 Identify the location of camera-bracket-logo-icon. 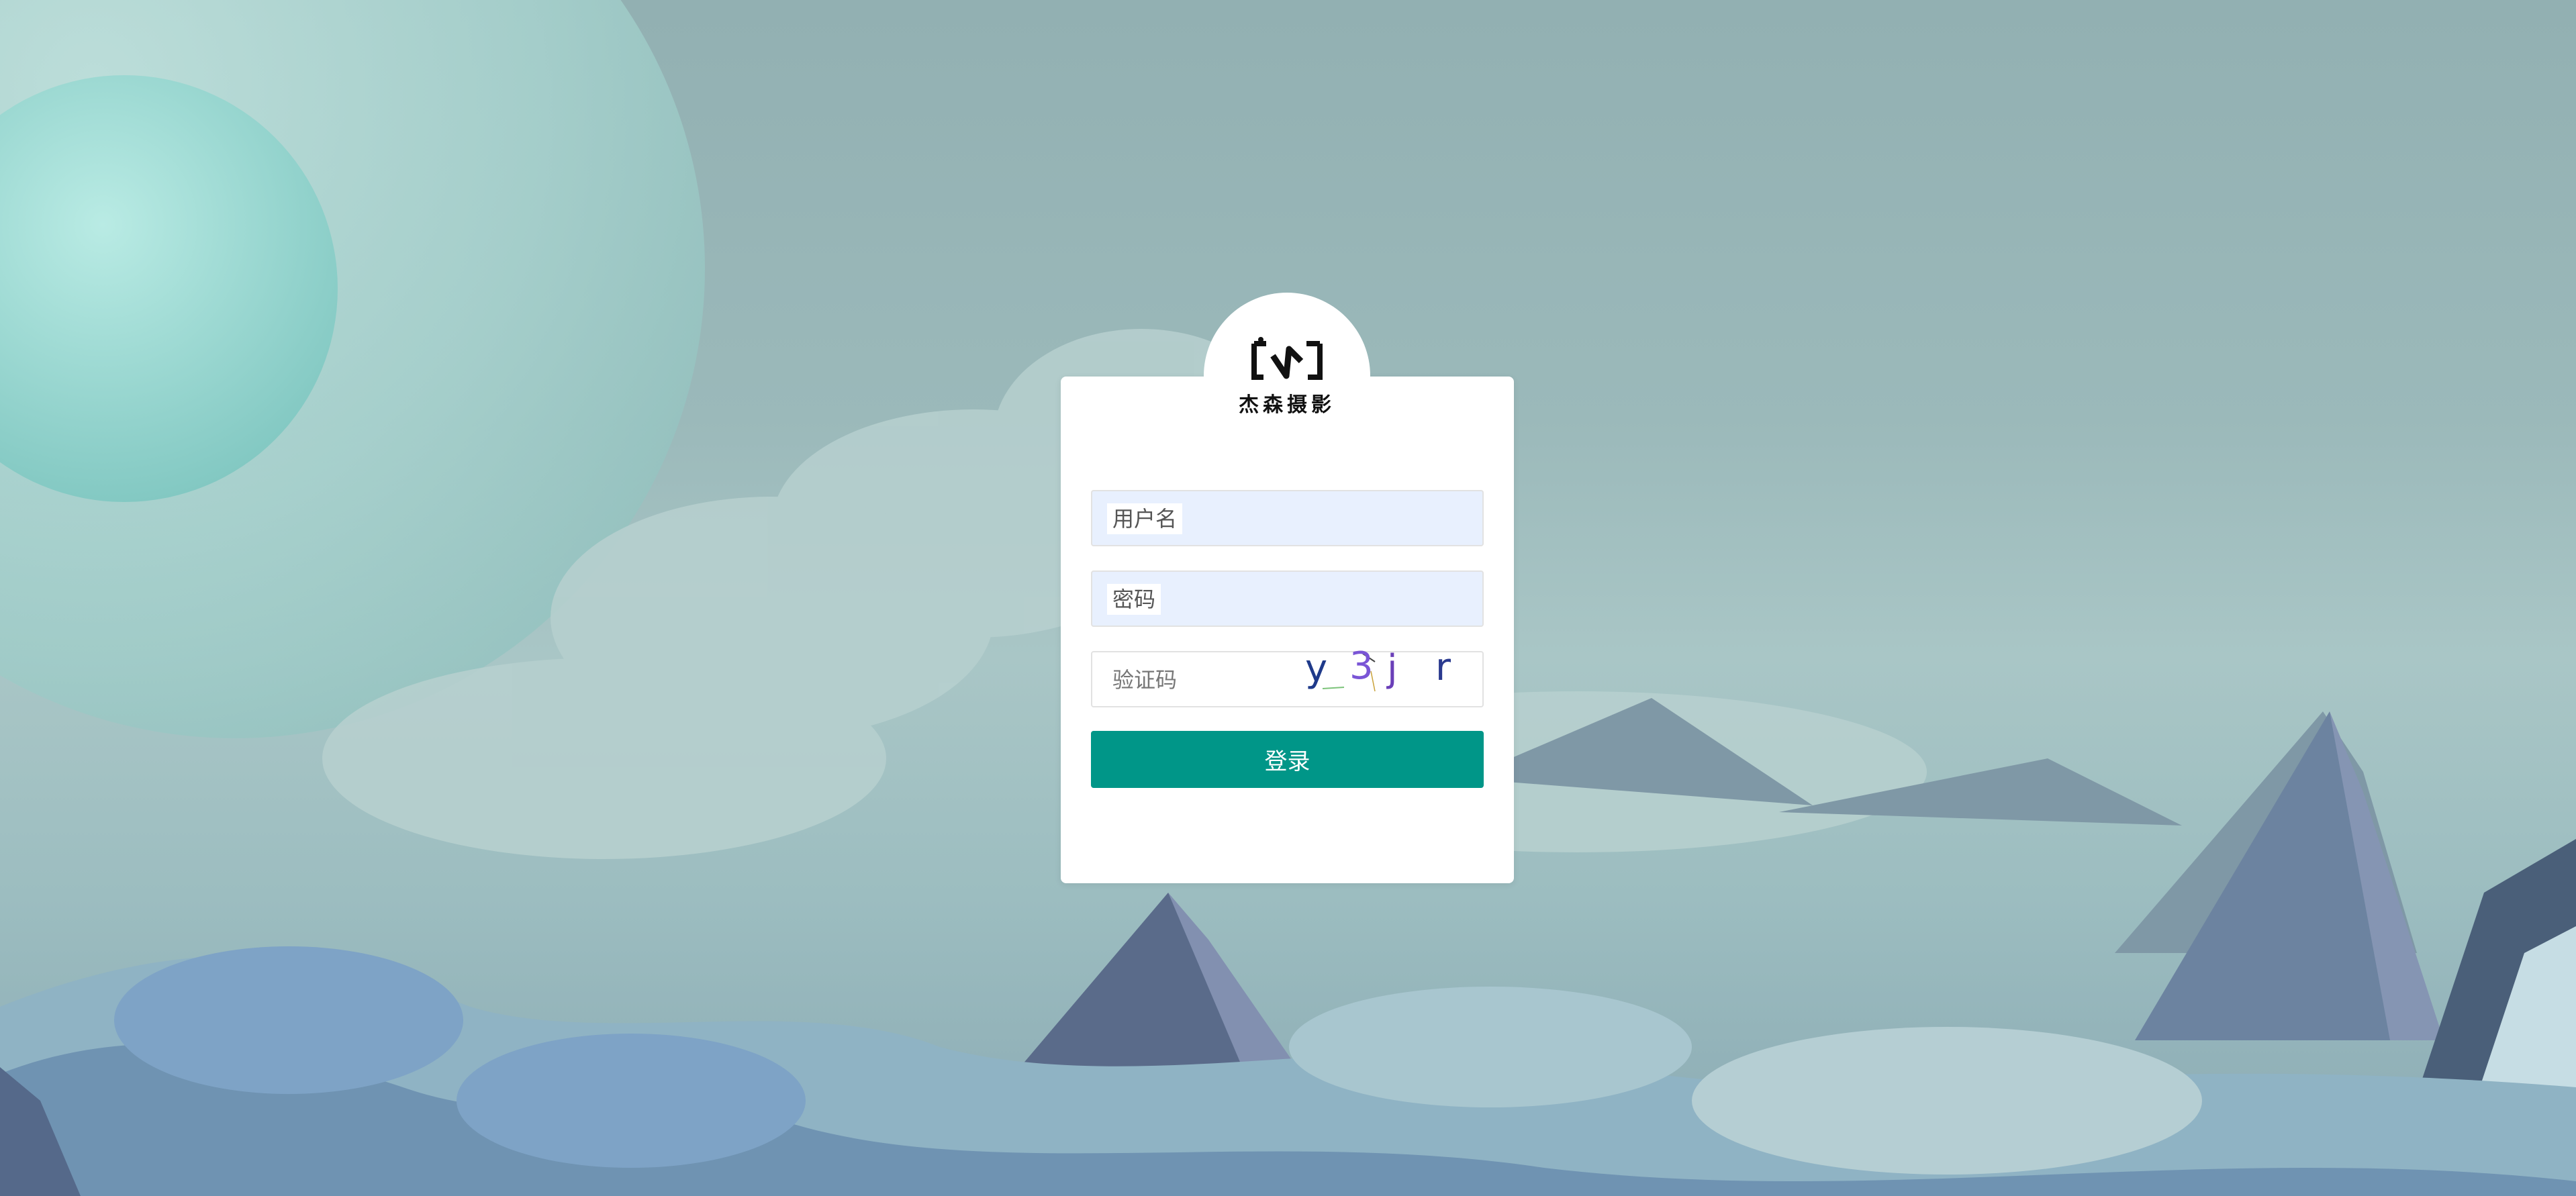
(1287, 359).